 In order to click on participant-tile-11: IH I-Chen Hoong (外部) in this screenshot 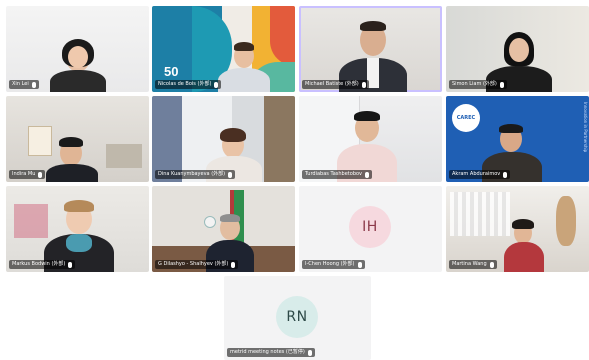, I will do `click(370, 229)`.